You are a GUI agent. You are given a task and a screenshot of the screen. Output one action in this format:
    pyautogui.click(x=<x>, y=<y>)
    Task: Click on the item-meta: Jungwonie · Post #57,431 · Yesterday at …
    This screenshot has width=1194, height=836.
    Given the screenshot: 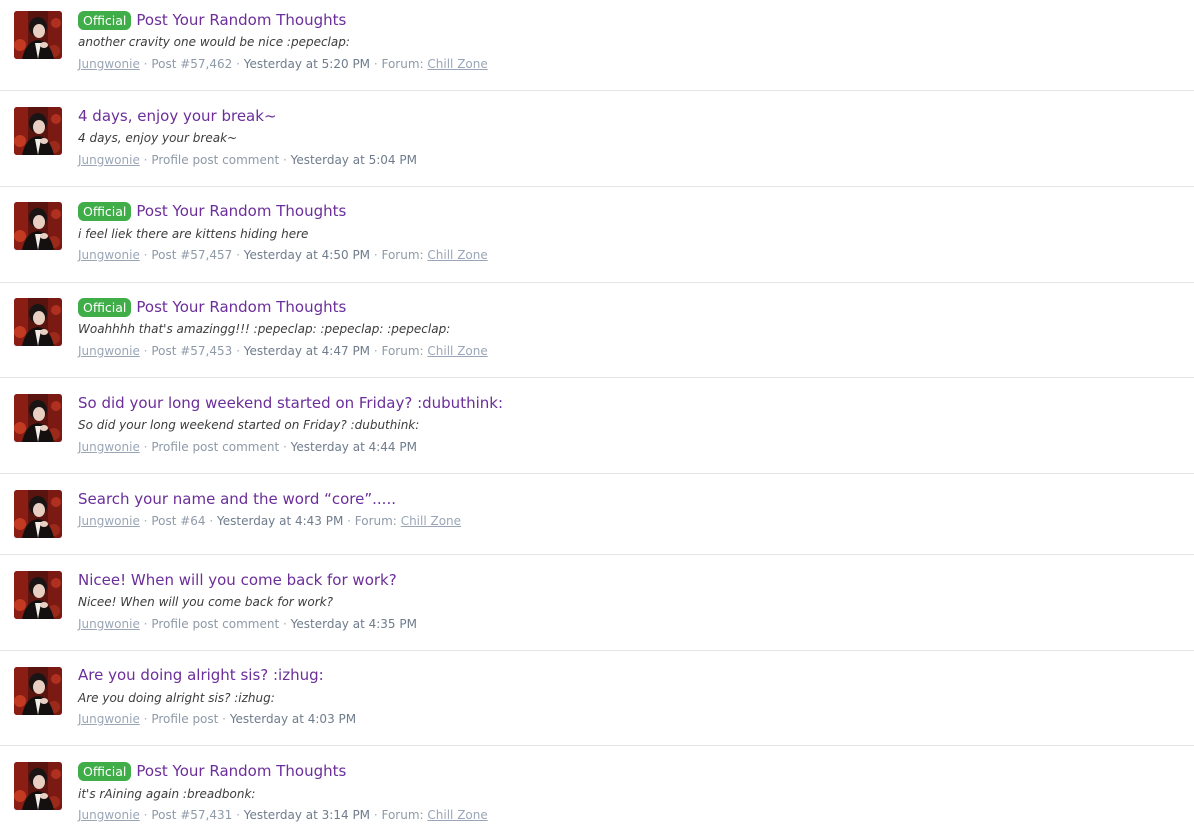 What is the action you would take?
    pyautogui.click(x=283, y=815)
    